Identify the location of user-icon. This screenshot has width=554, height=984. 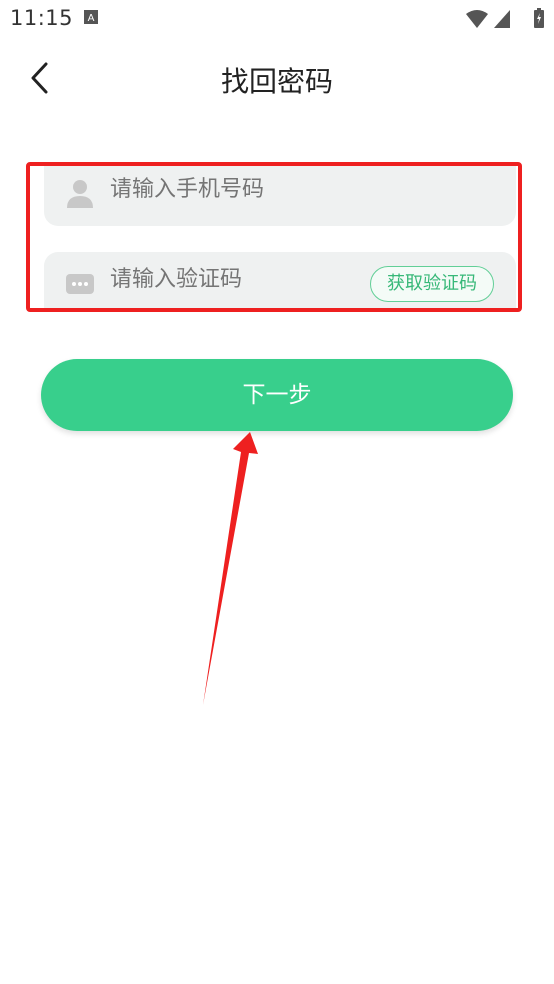
(80, 194).